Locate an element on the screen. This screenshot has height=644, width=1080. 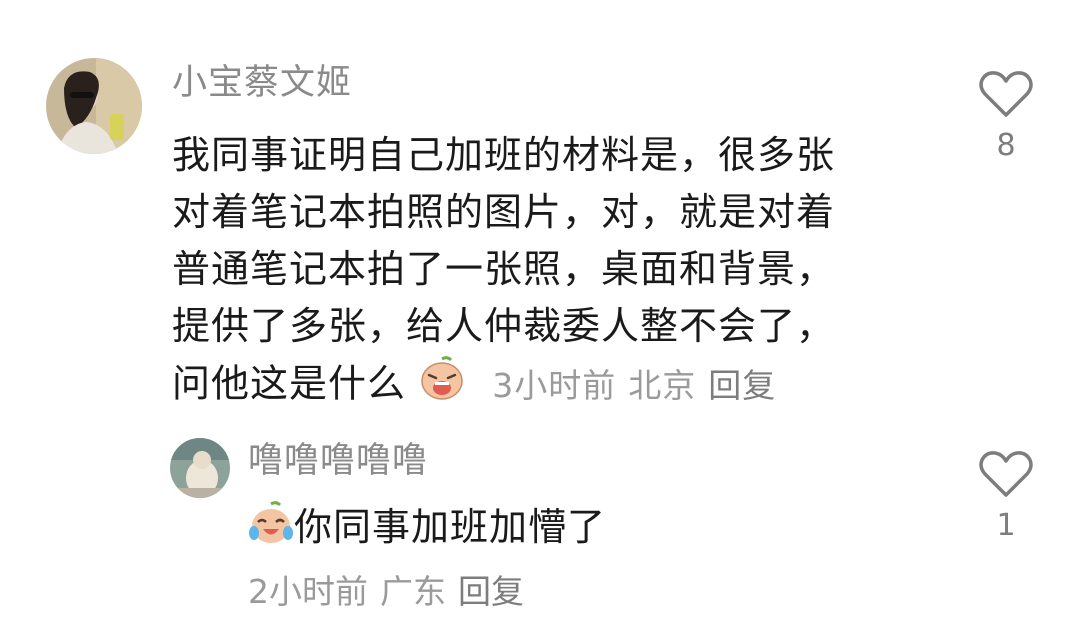
crying-face-emoji is located at coordinates (442, 386).